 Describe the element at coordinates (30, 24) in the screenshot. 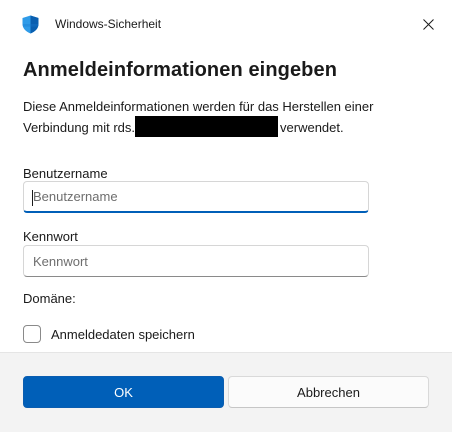

I see `shield-icon` at that location.